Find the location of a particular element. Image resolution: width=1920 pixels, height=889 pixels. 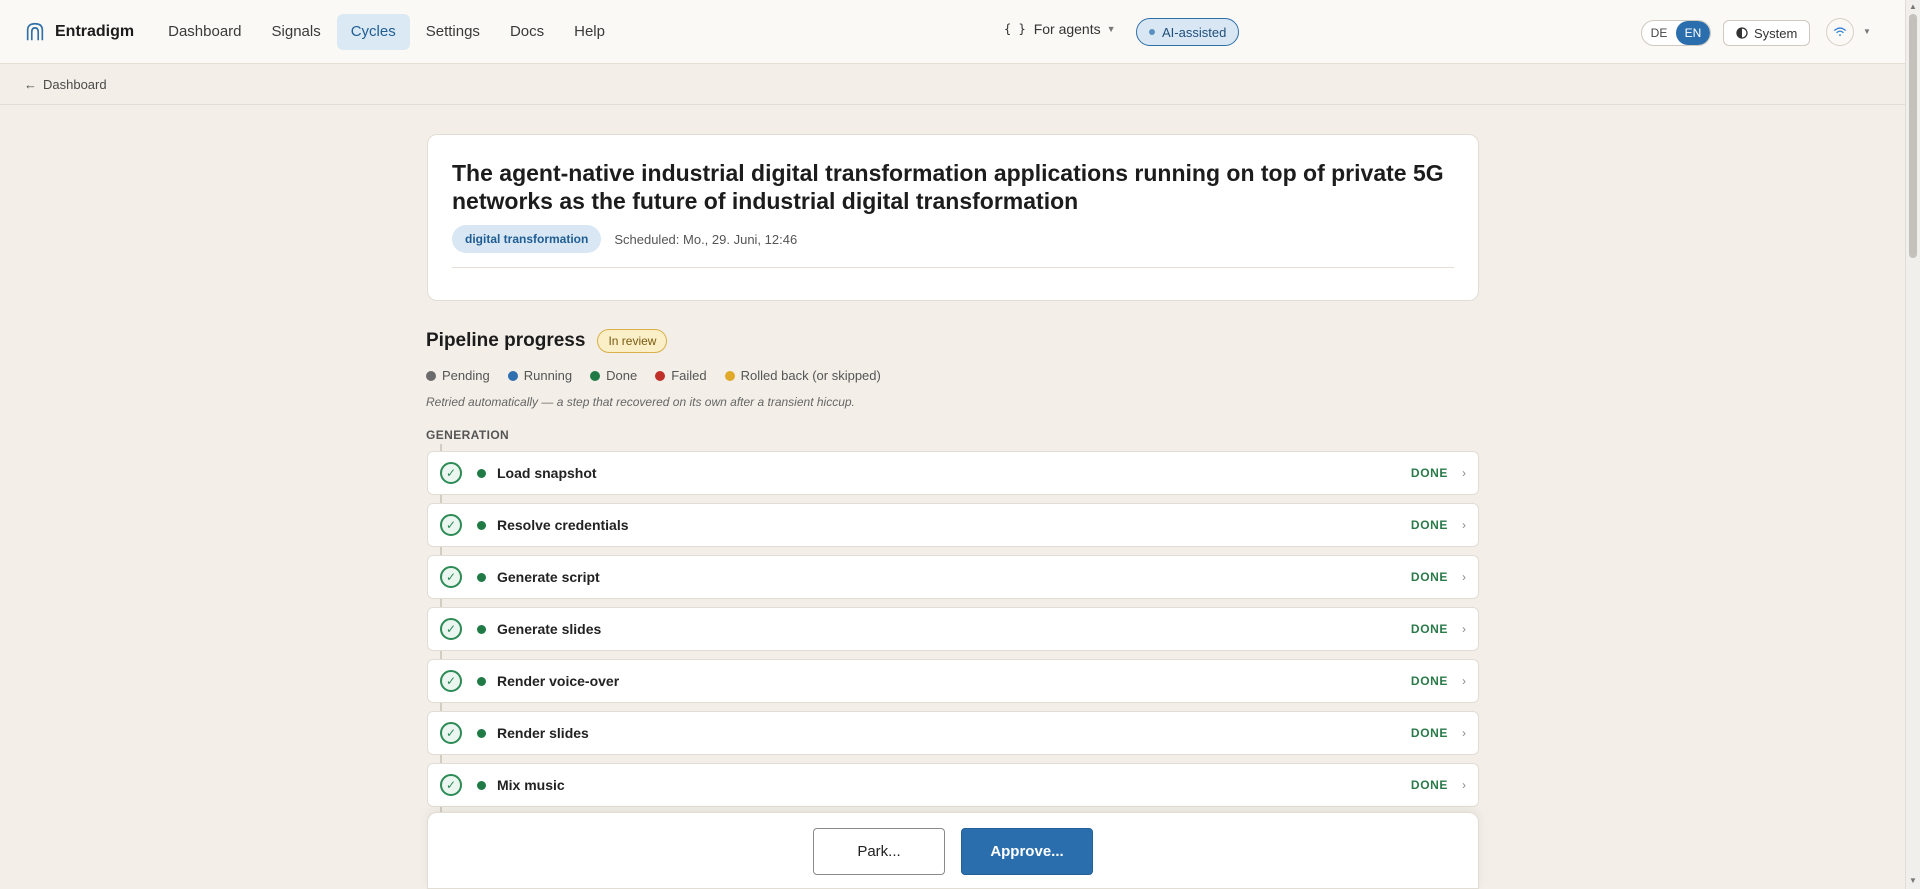

lang-de-button: DE is located at coordinates (1659, 33).